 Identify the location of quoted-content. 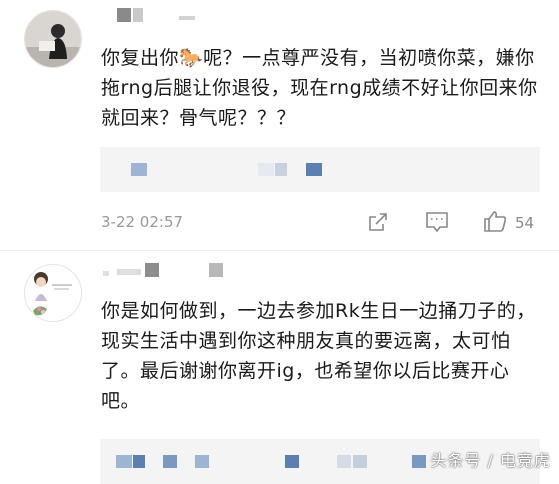
(320, 169).